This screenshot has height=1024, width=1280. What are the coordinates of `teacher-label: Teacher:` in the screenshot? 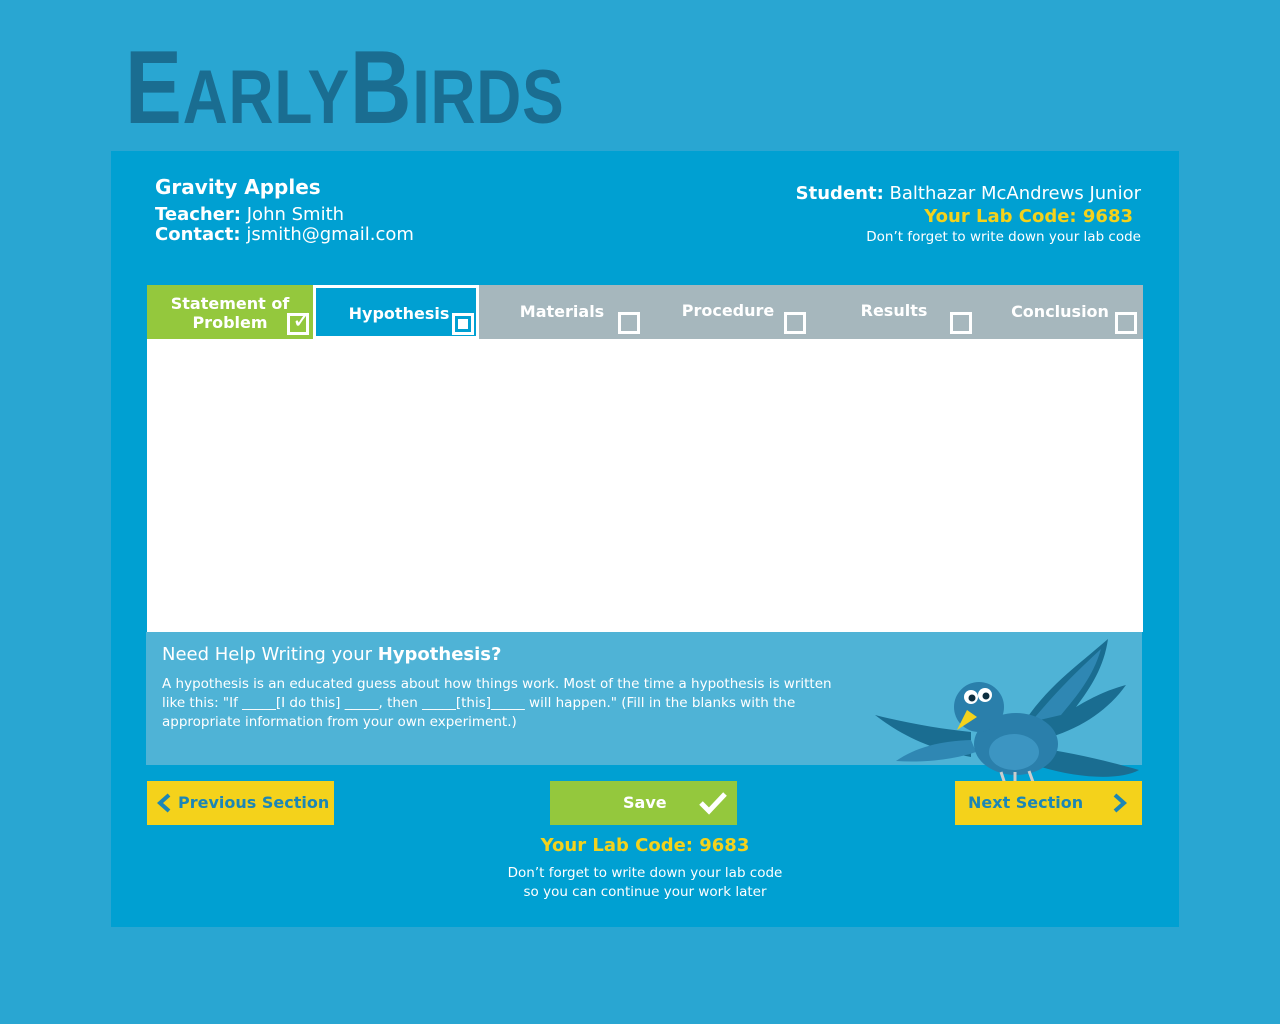 It's located at (198, 214).